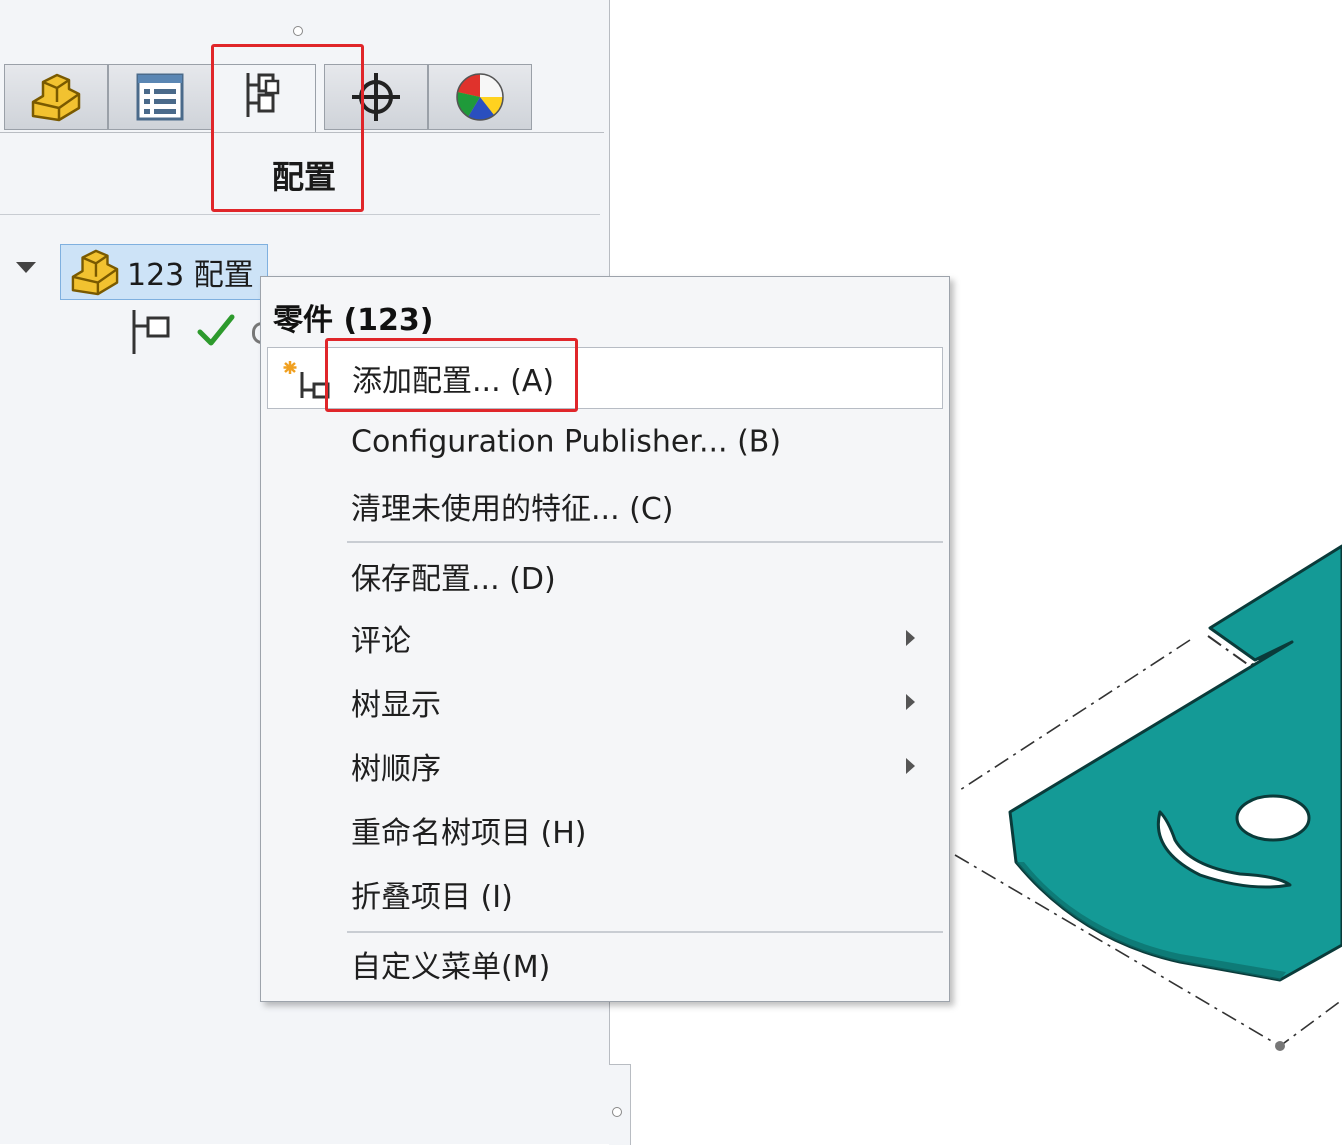  Describe the element at coordinates (605, 702) in the screenshot. I see `menu-item-tree-display: 树显示` at that location.